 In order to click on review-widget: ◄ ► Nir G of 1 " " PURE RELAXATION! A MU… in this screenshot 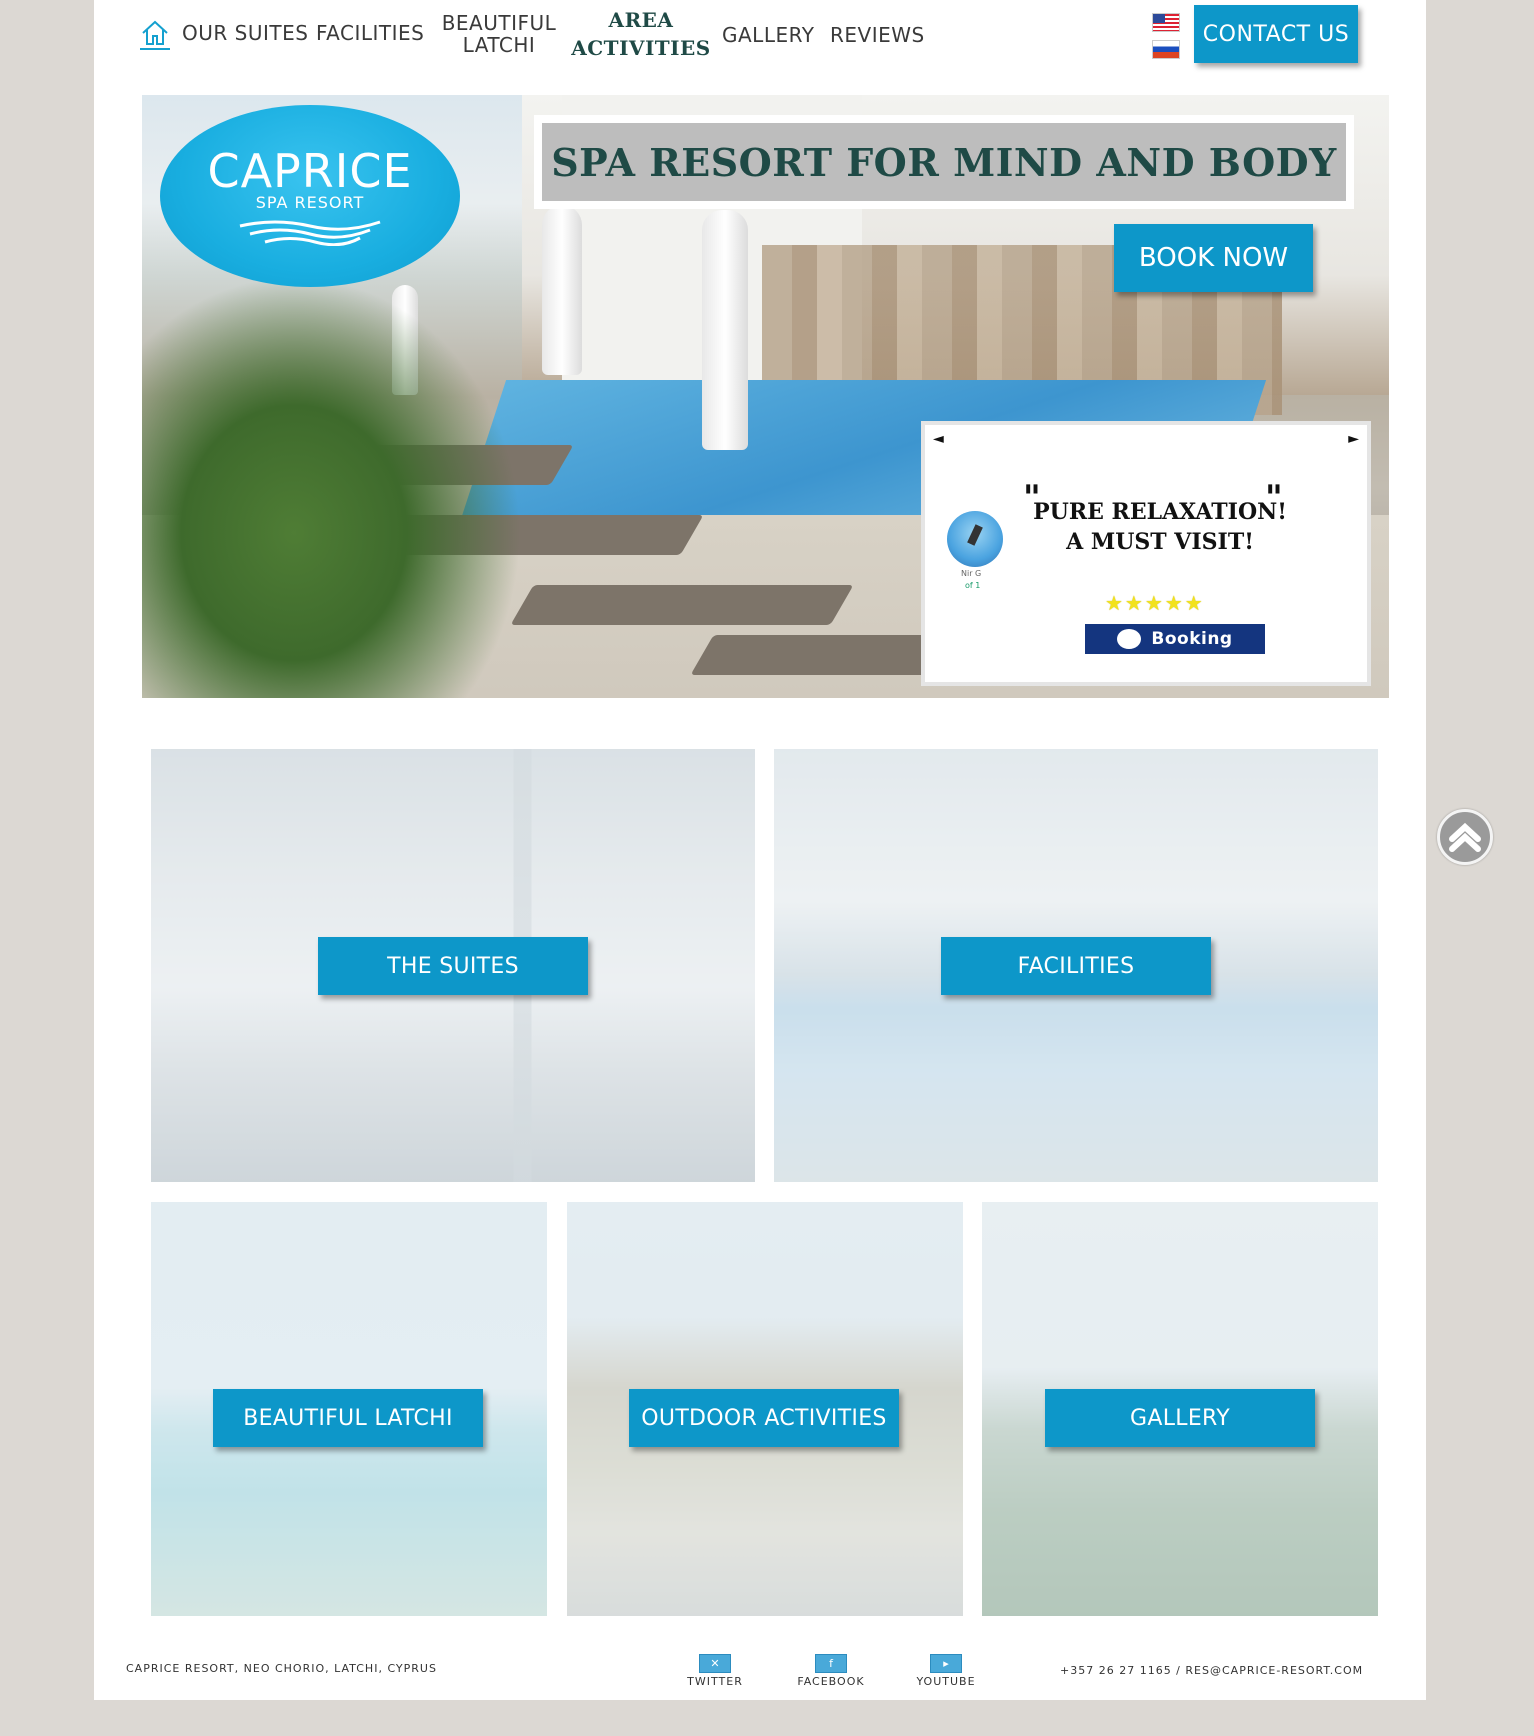, I will do `click(1146, 553)`.